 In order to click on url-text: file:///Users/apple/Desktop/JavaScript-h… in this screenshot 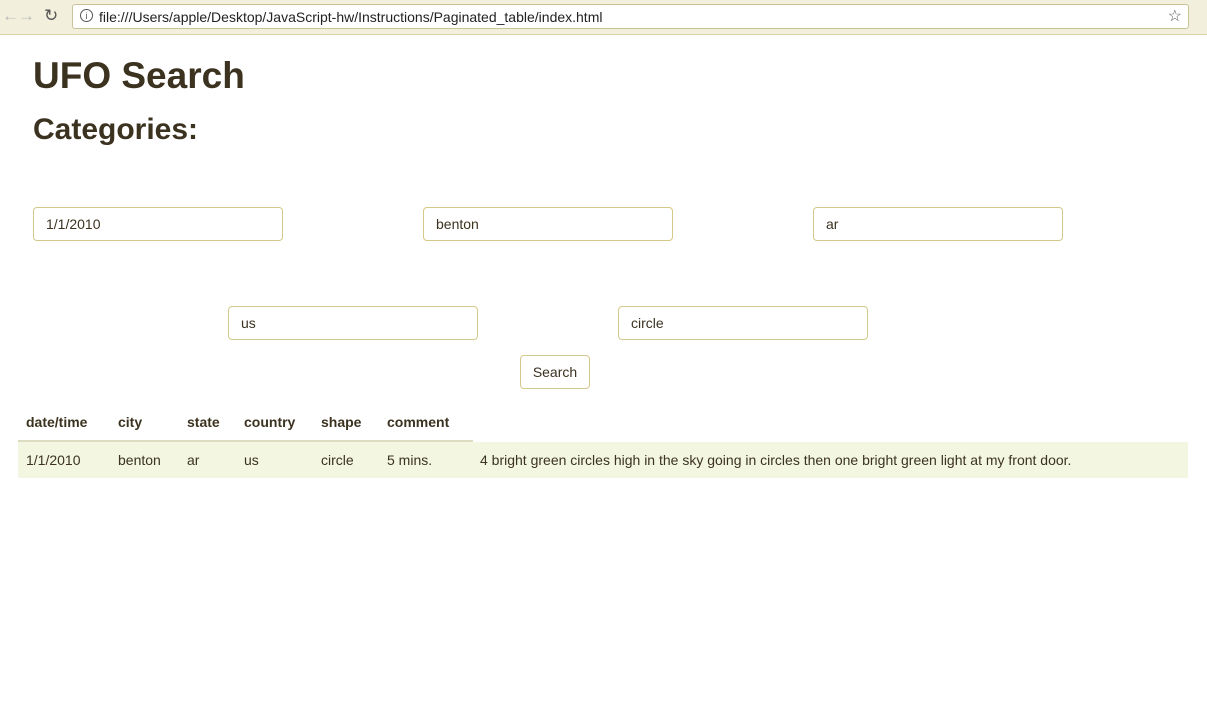, I will do `click(351, 17)`.